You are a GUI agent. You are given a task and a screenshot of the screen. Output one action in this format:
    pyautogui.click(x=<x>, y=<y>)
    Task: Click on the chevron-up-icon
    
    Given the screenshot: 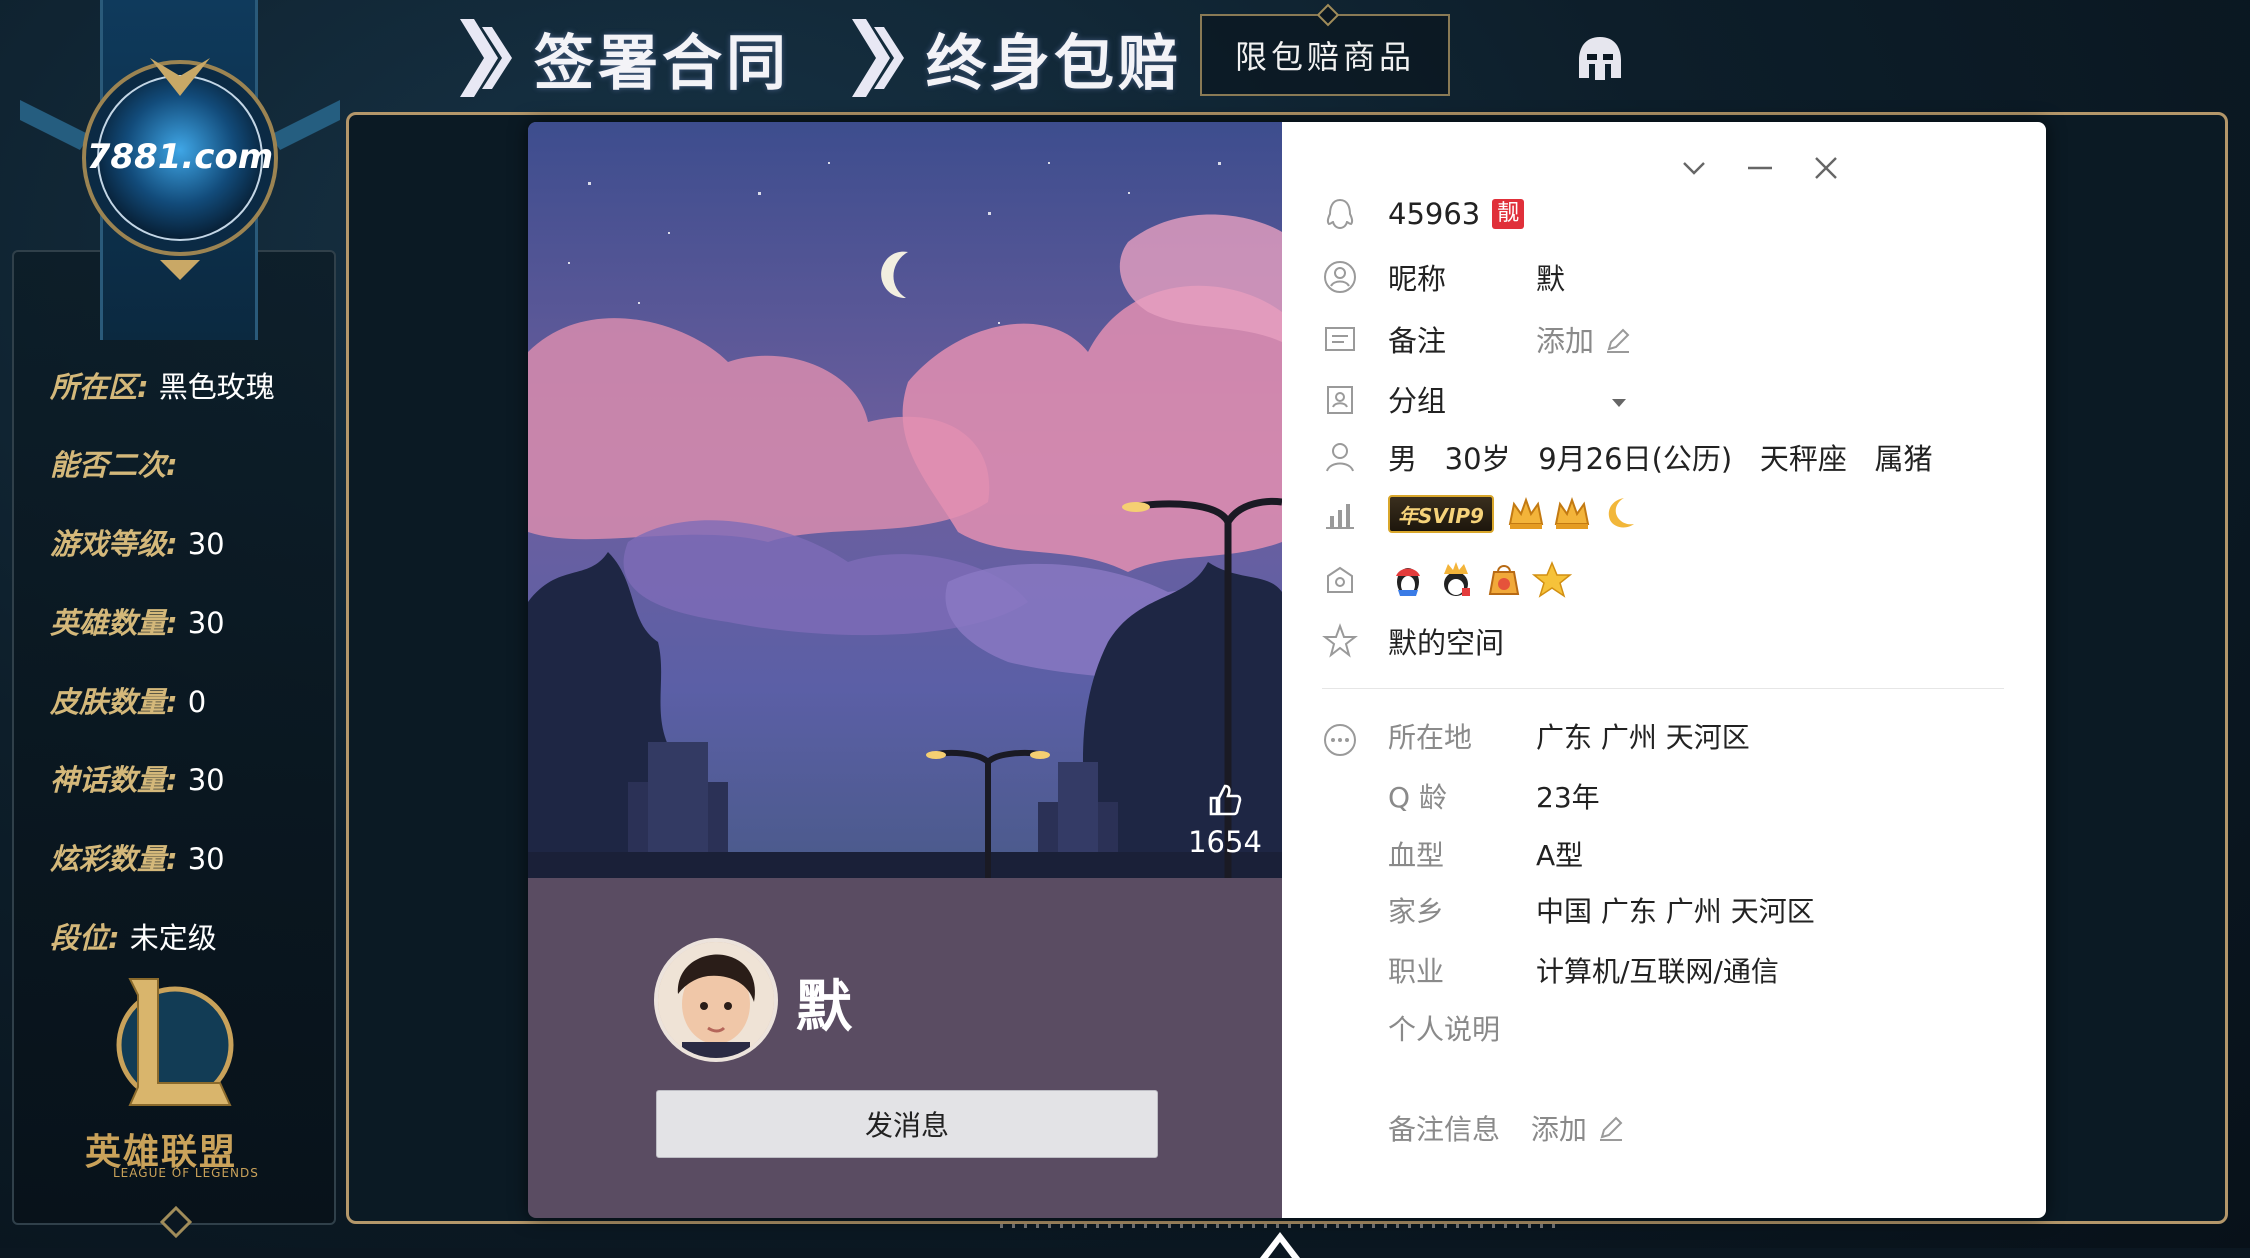 What is the action you would take?
    pyautogui.click(x=1280, y=1245)
    